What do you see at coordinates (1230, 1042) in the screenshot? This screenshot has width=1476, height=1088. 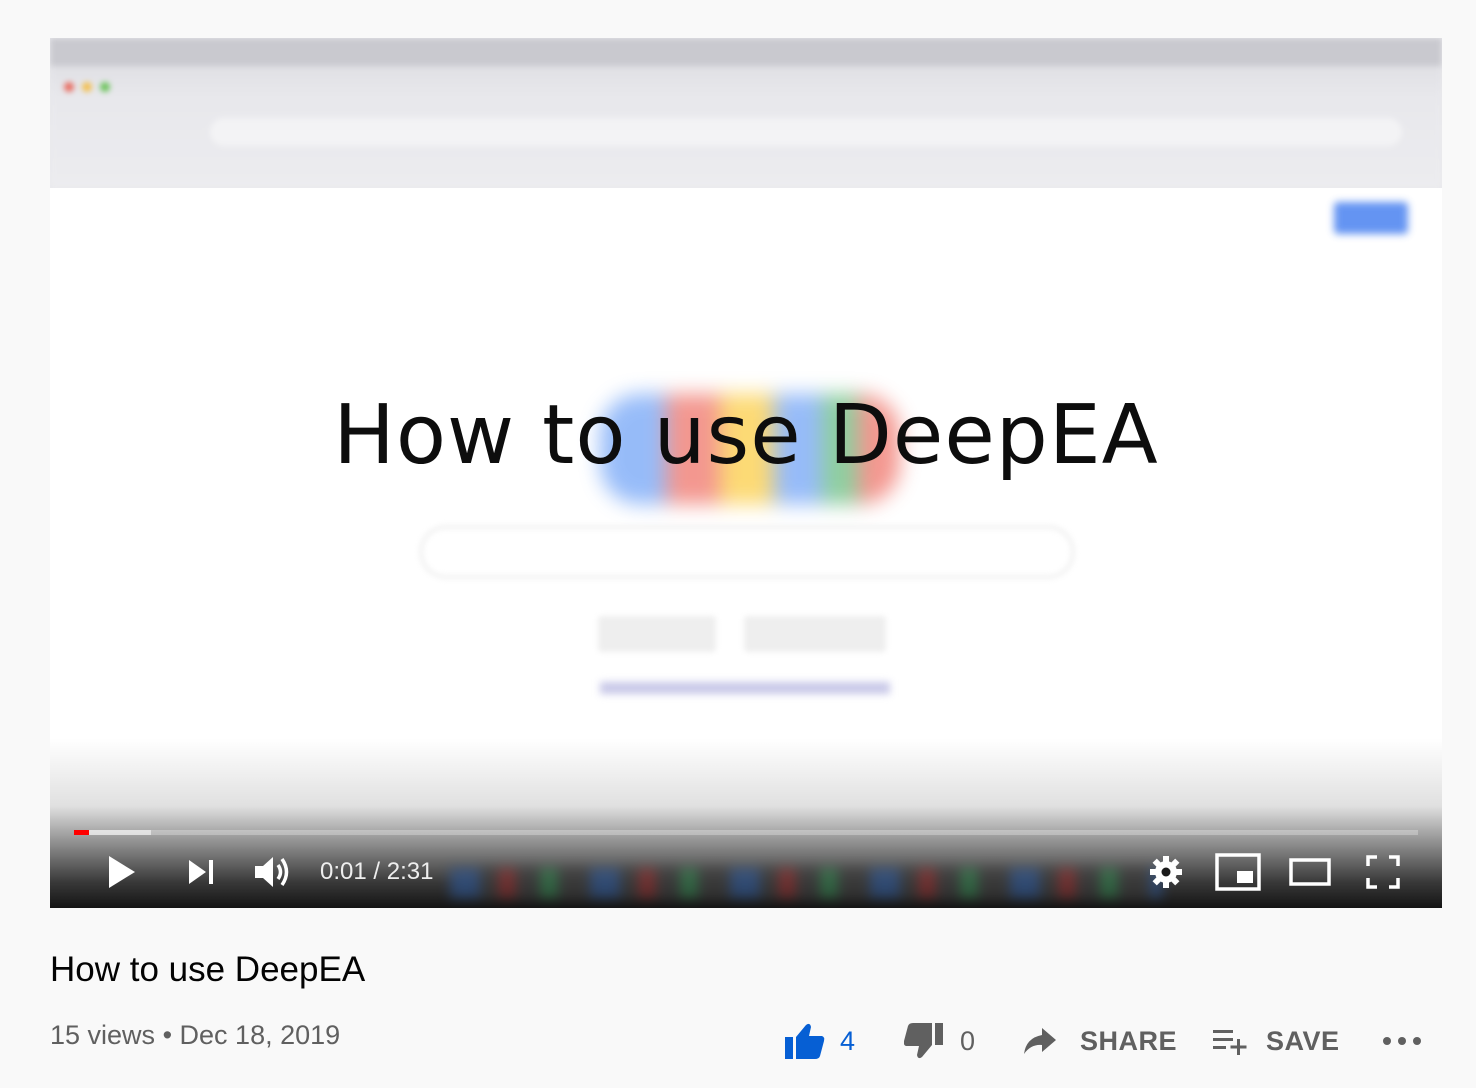 I see `playlist-add-icon` at bounding box center [1230, 1042].